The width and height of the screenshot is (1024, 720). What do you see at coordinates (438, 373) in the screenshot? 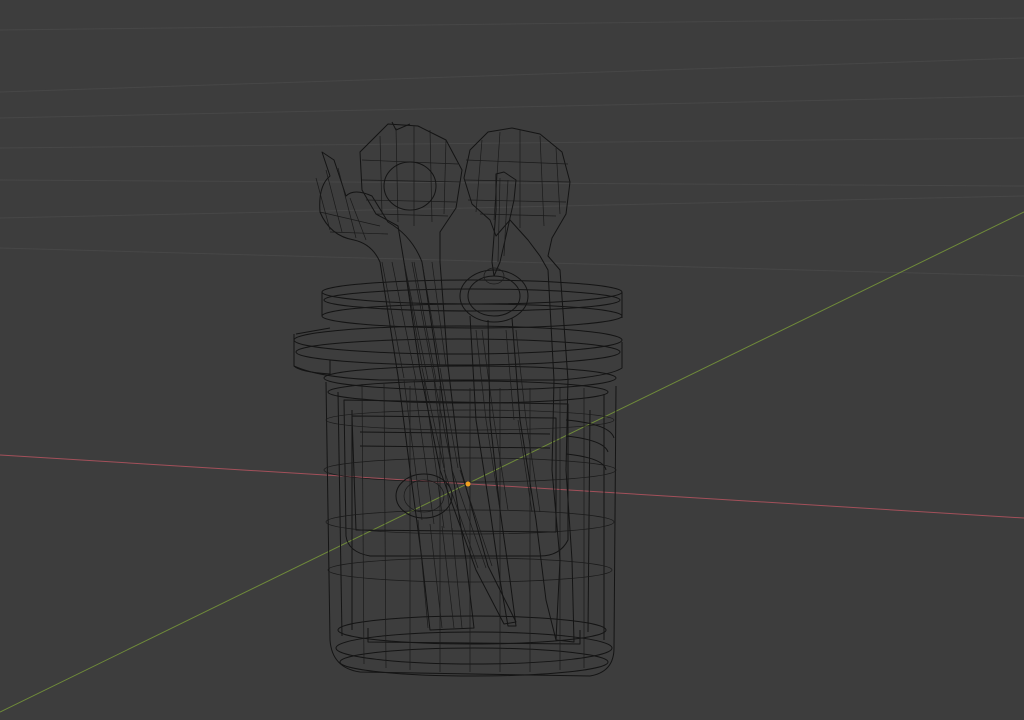
I see `ring-spanner-wireframe` at bounding box center [438, 373].